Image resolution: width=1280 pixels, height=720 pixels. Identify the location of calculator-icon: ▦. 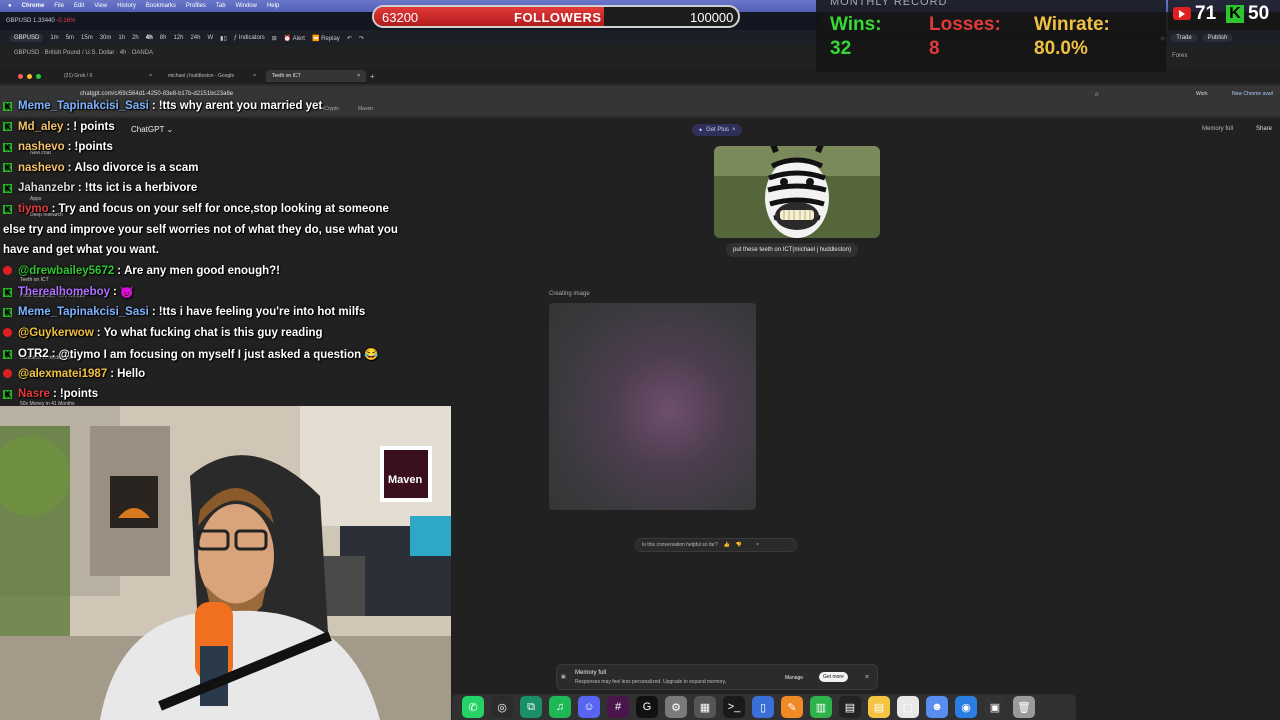
(705, 707).